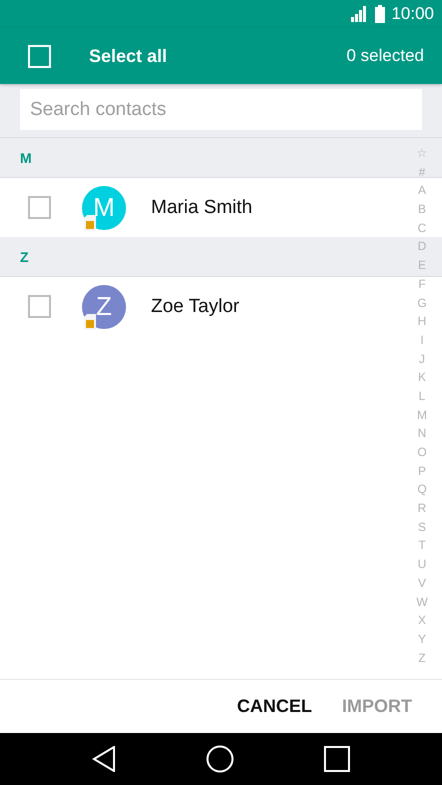  Describe the element at coordinates (422, 321) in the screenshot. I see `index-letter: H` at that location.